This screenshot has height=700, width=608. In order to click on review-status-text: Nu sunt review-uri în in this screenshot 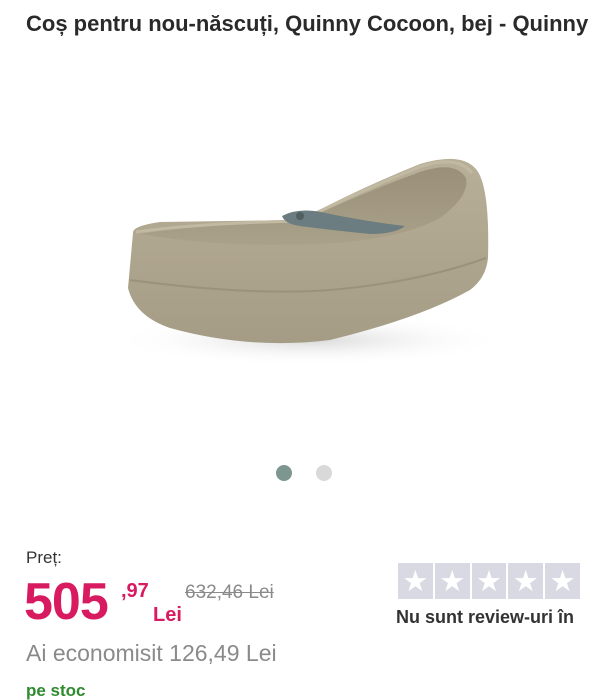, I will do `click(485, 617)`.